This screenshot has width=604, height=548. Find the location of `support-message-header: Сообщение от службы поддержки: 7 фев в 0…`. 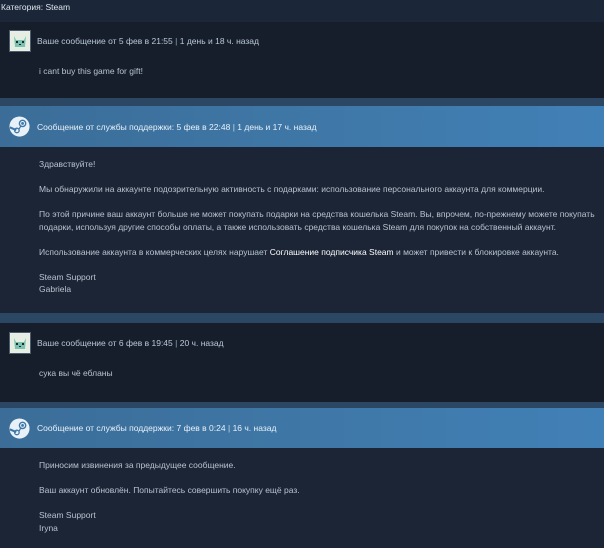

support-message-header: Сообщение от службы поддержки: 7 фев в 0… is located at coordinates (302, 428).